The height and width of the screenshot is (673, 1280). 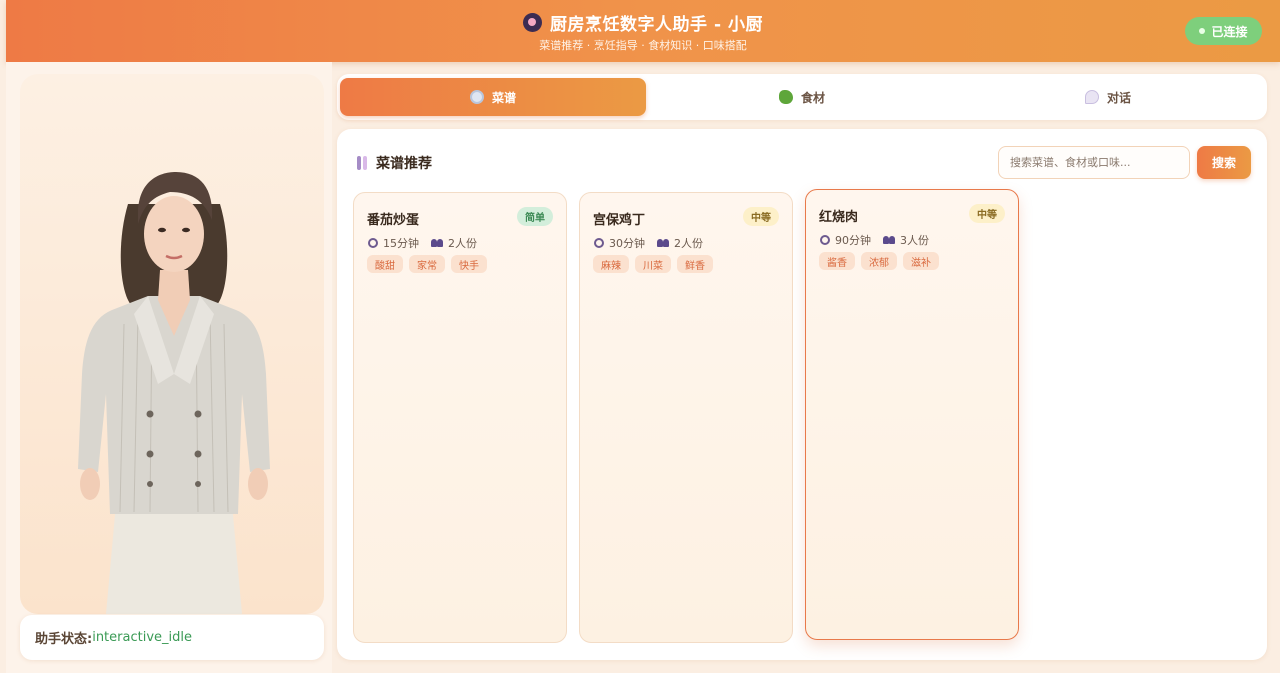 I want to click on app-header: 厨房烹饪数字人助手 - 小厨 菜谱推荐 · 烹饪指导 · 食材知识 · 口味搭配, so click(x=643, y=31).